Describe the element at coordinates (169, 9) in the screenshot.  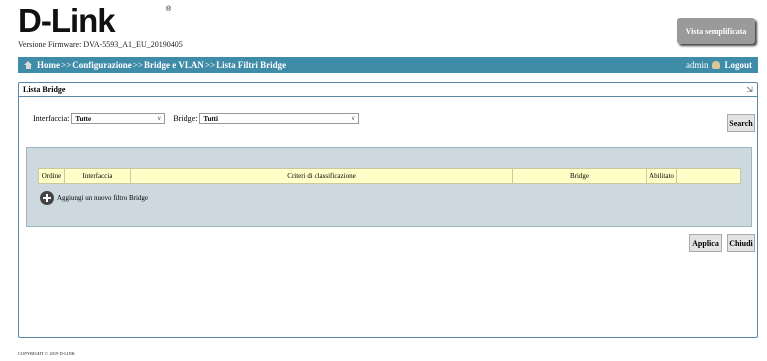
I see `registered-mark: ®` at that location.